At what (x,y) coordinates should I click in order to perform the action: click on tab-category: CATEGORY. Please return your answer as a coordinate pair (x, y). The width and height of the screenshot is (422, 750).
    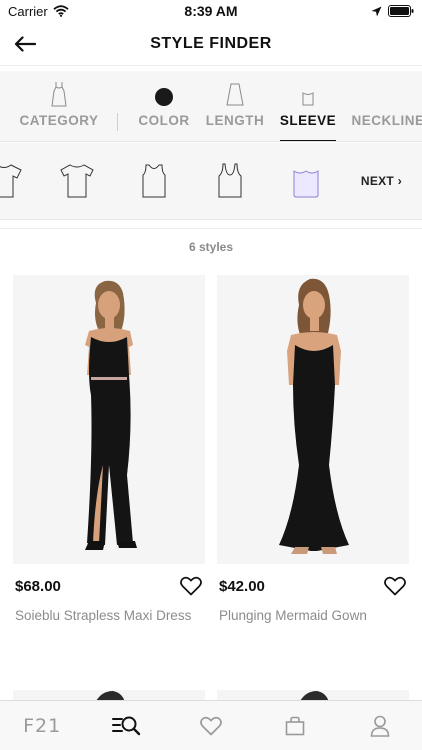
    Looking at the image, I should click on (59, 106).